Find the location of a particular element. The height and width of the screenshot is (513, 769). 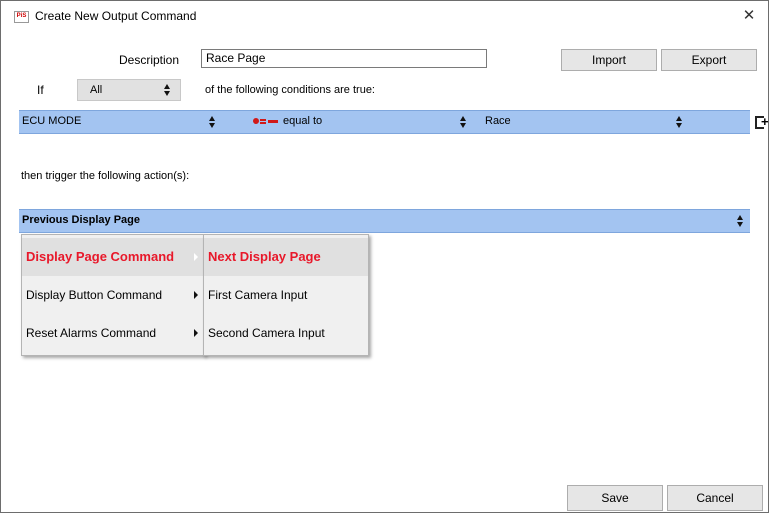

window-title: Create New Output Command is located at coordinates (116, 16).